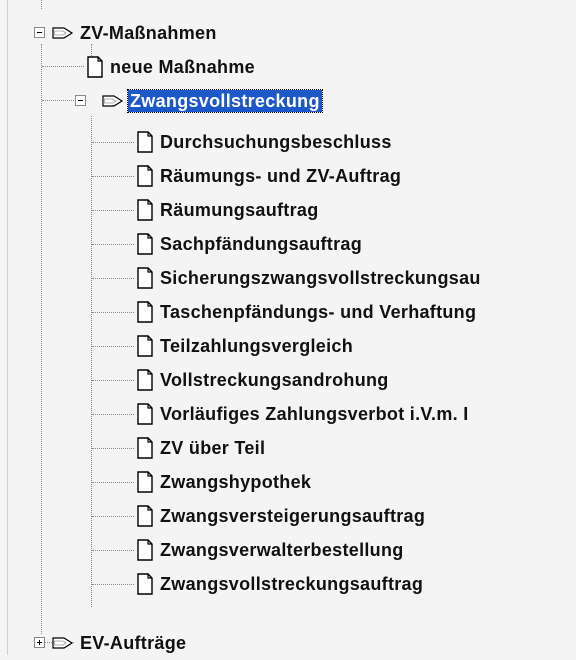  What do you see at coordinates (257, 346) in the screenshot?
I see `tree-item-label: Teilzahlungsvergleich` at bounding box center [257, 346].